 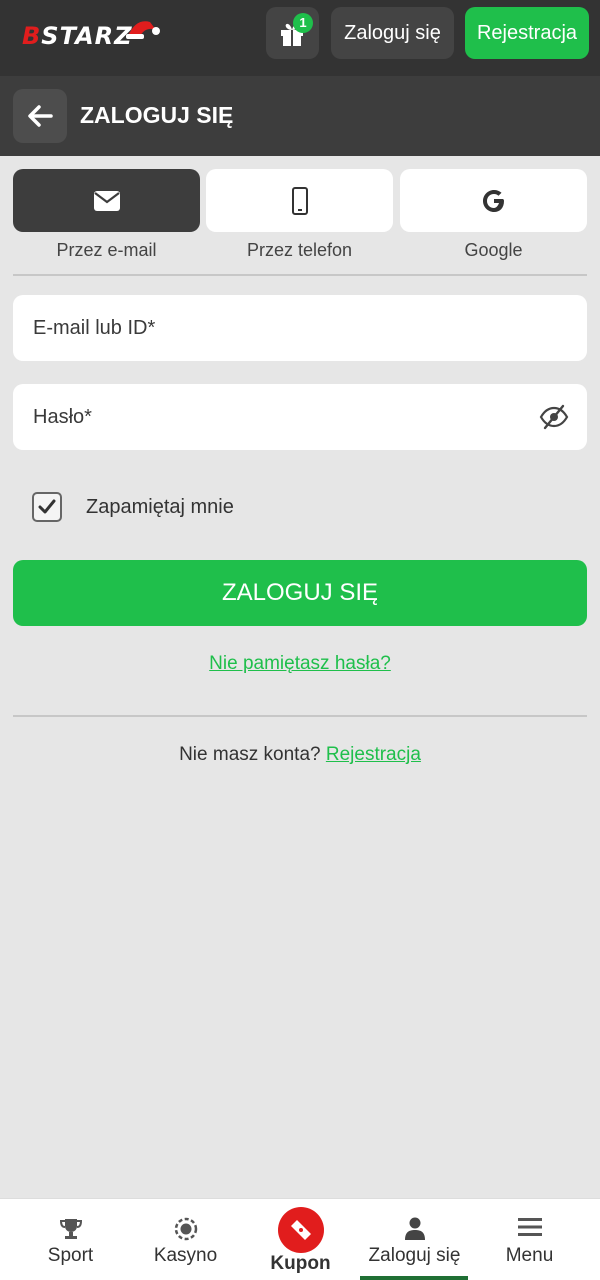 I want to click on logo: BSTARZ, so click(x=92, y=36).